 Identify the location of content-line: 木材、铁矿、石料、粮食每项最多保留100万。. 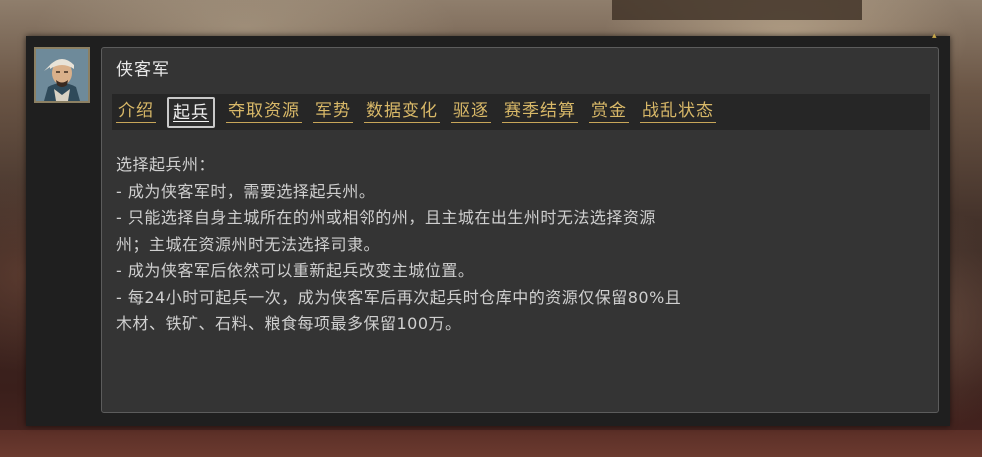
(289, 323).